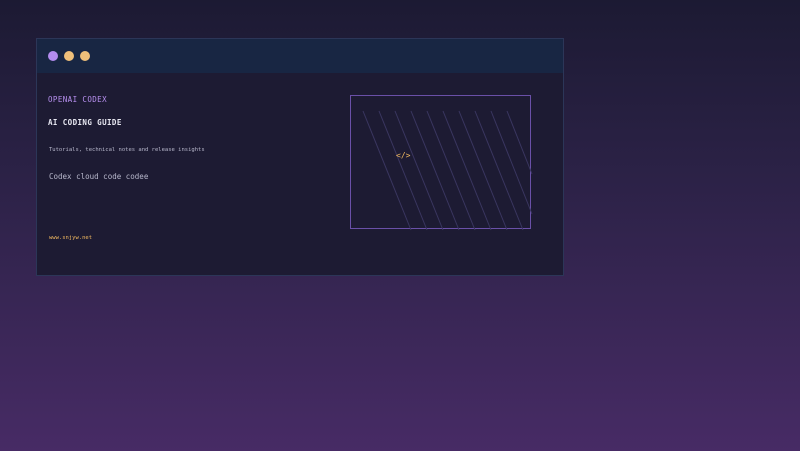  Describe the element at coordinates (70, 238) in the screenshot. I see `website-url: www.snjyw.net` at that location.